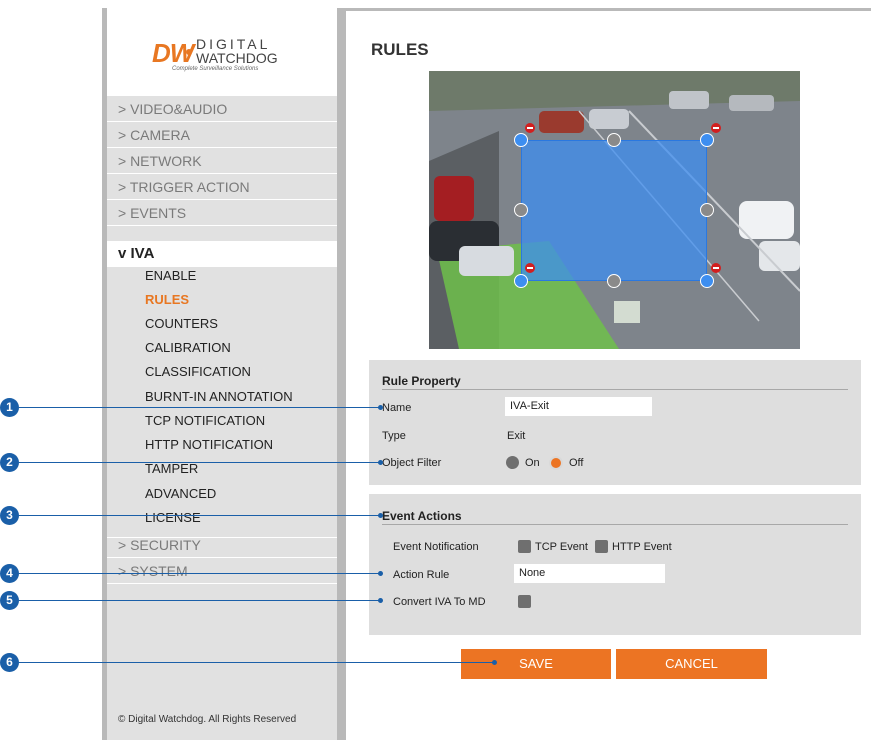 The width and height of the screenshot is (871, 740). What do you see at coordinates (421, 381) in the screenshot?
I see `rule-property-heading: Rule Property` at bounding box center [421, 381].